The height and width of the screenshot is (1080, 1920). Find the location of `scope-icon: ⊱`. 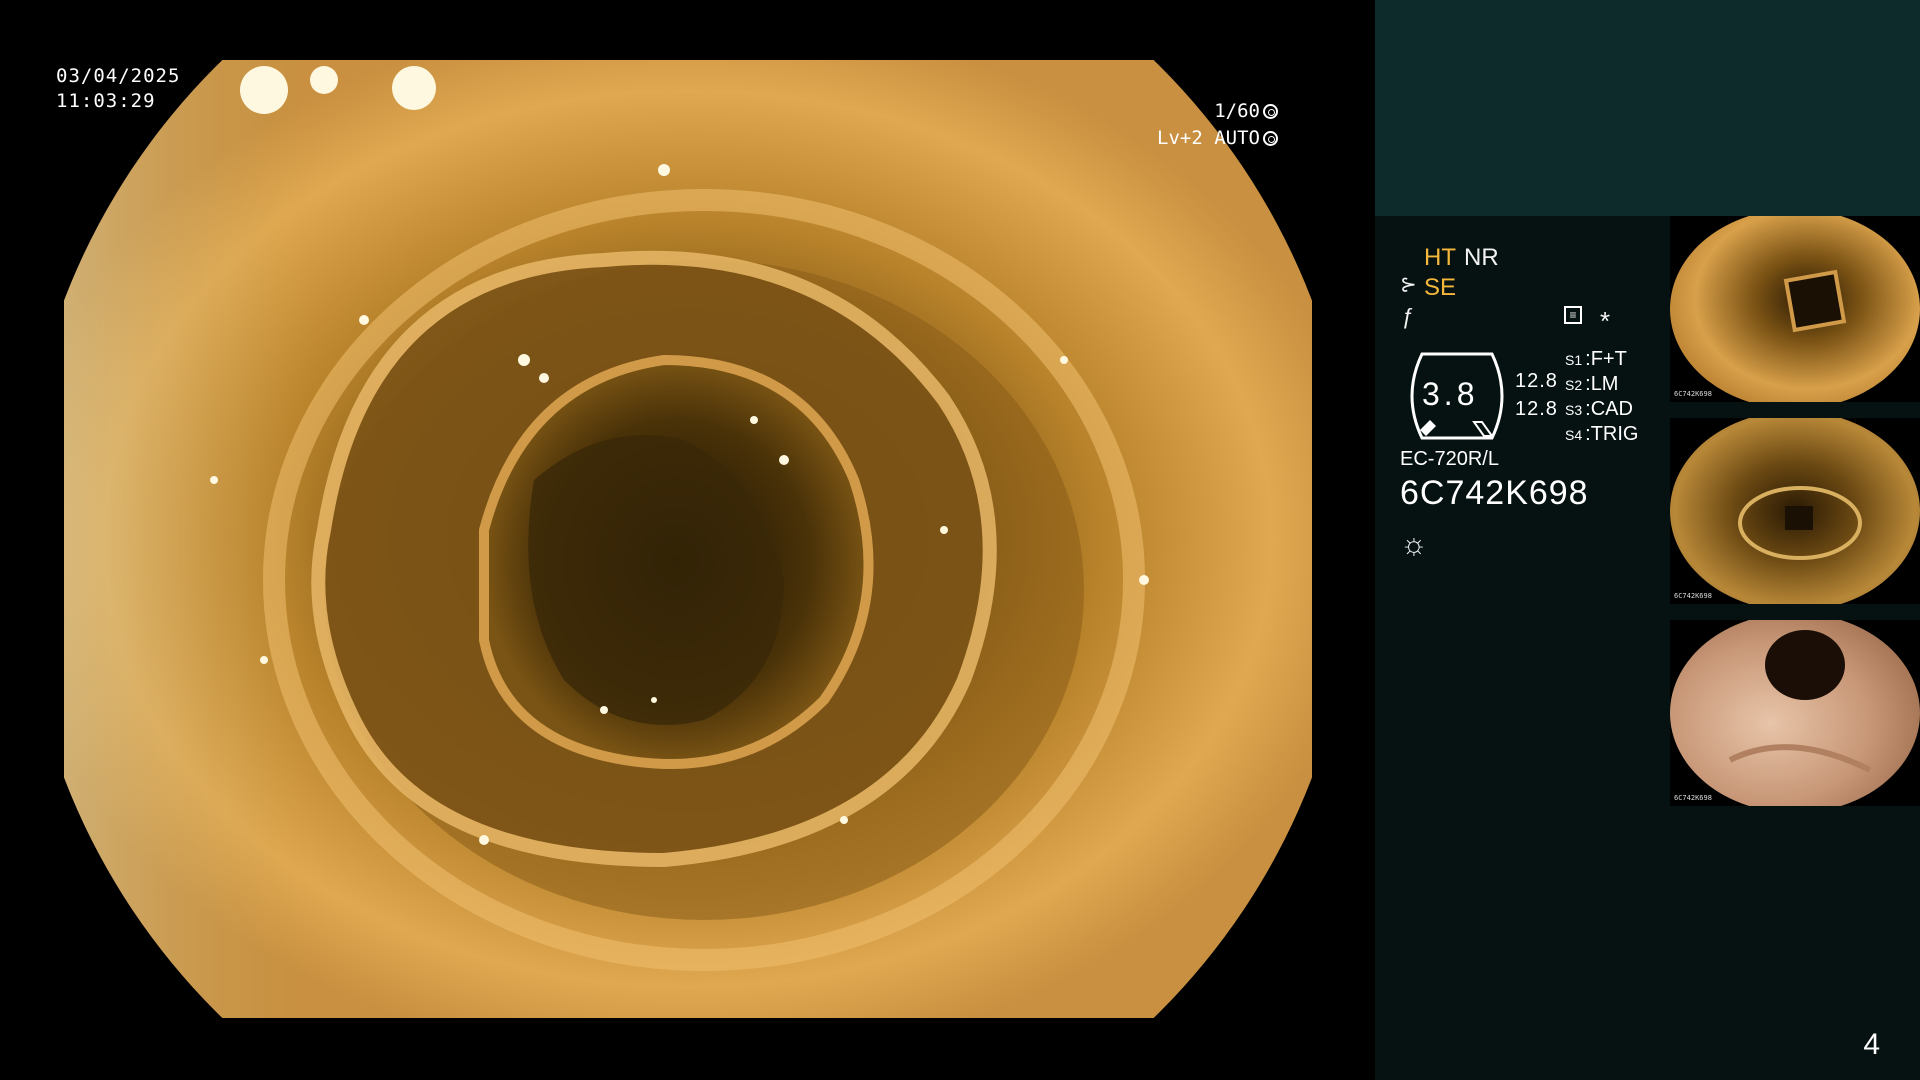

scope-icon: ⊱ is located at coordinates (1408, 285).